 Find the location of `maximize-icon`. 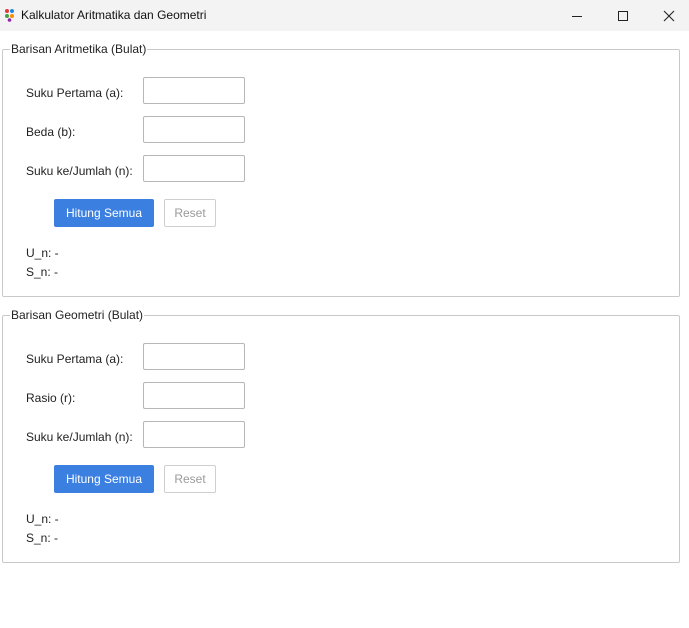

maximize-icon is located at coordinates (623, 15).